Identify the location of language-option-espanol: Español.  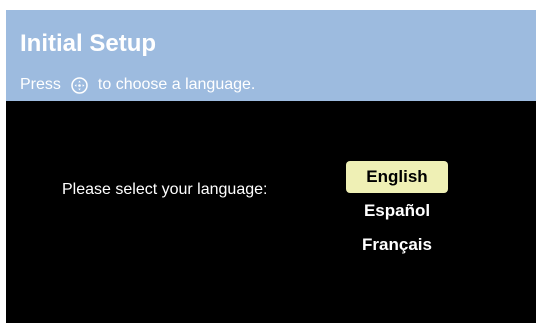
(397, 211).